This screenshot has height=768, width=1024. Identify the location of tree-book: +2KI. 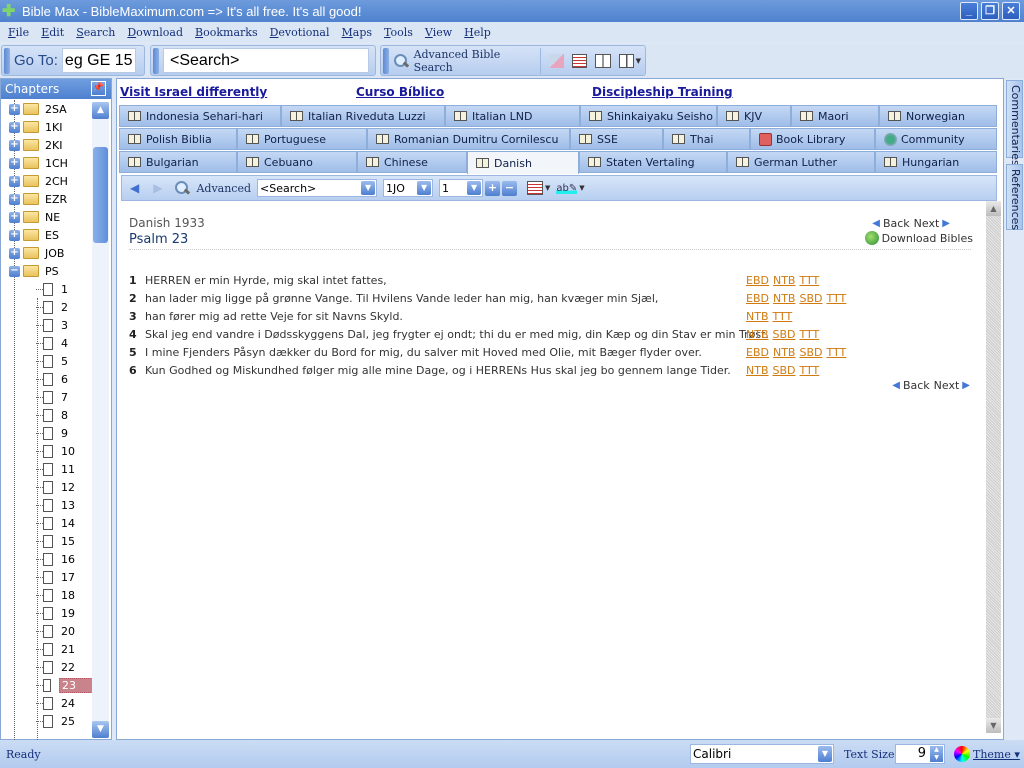
(47, 145).